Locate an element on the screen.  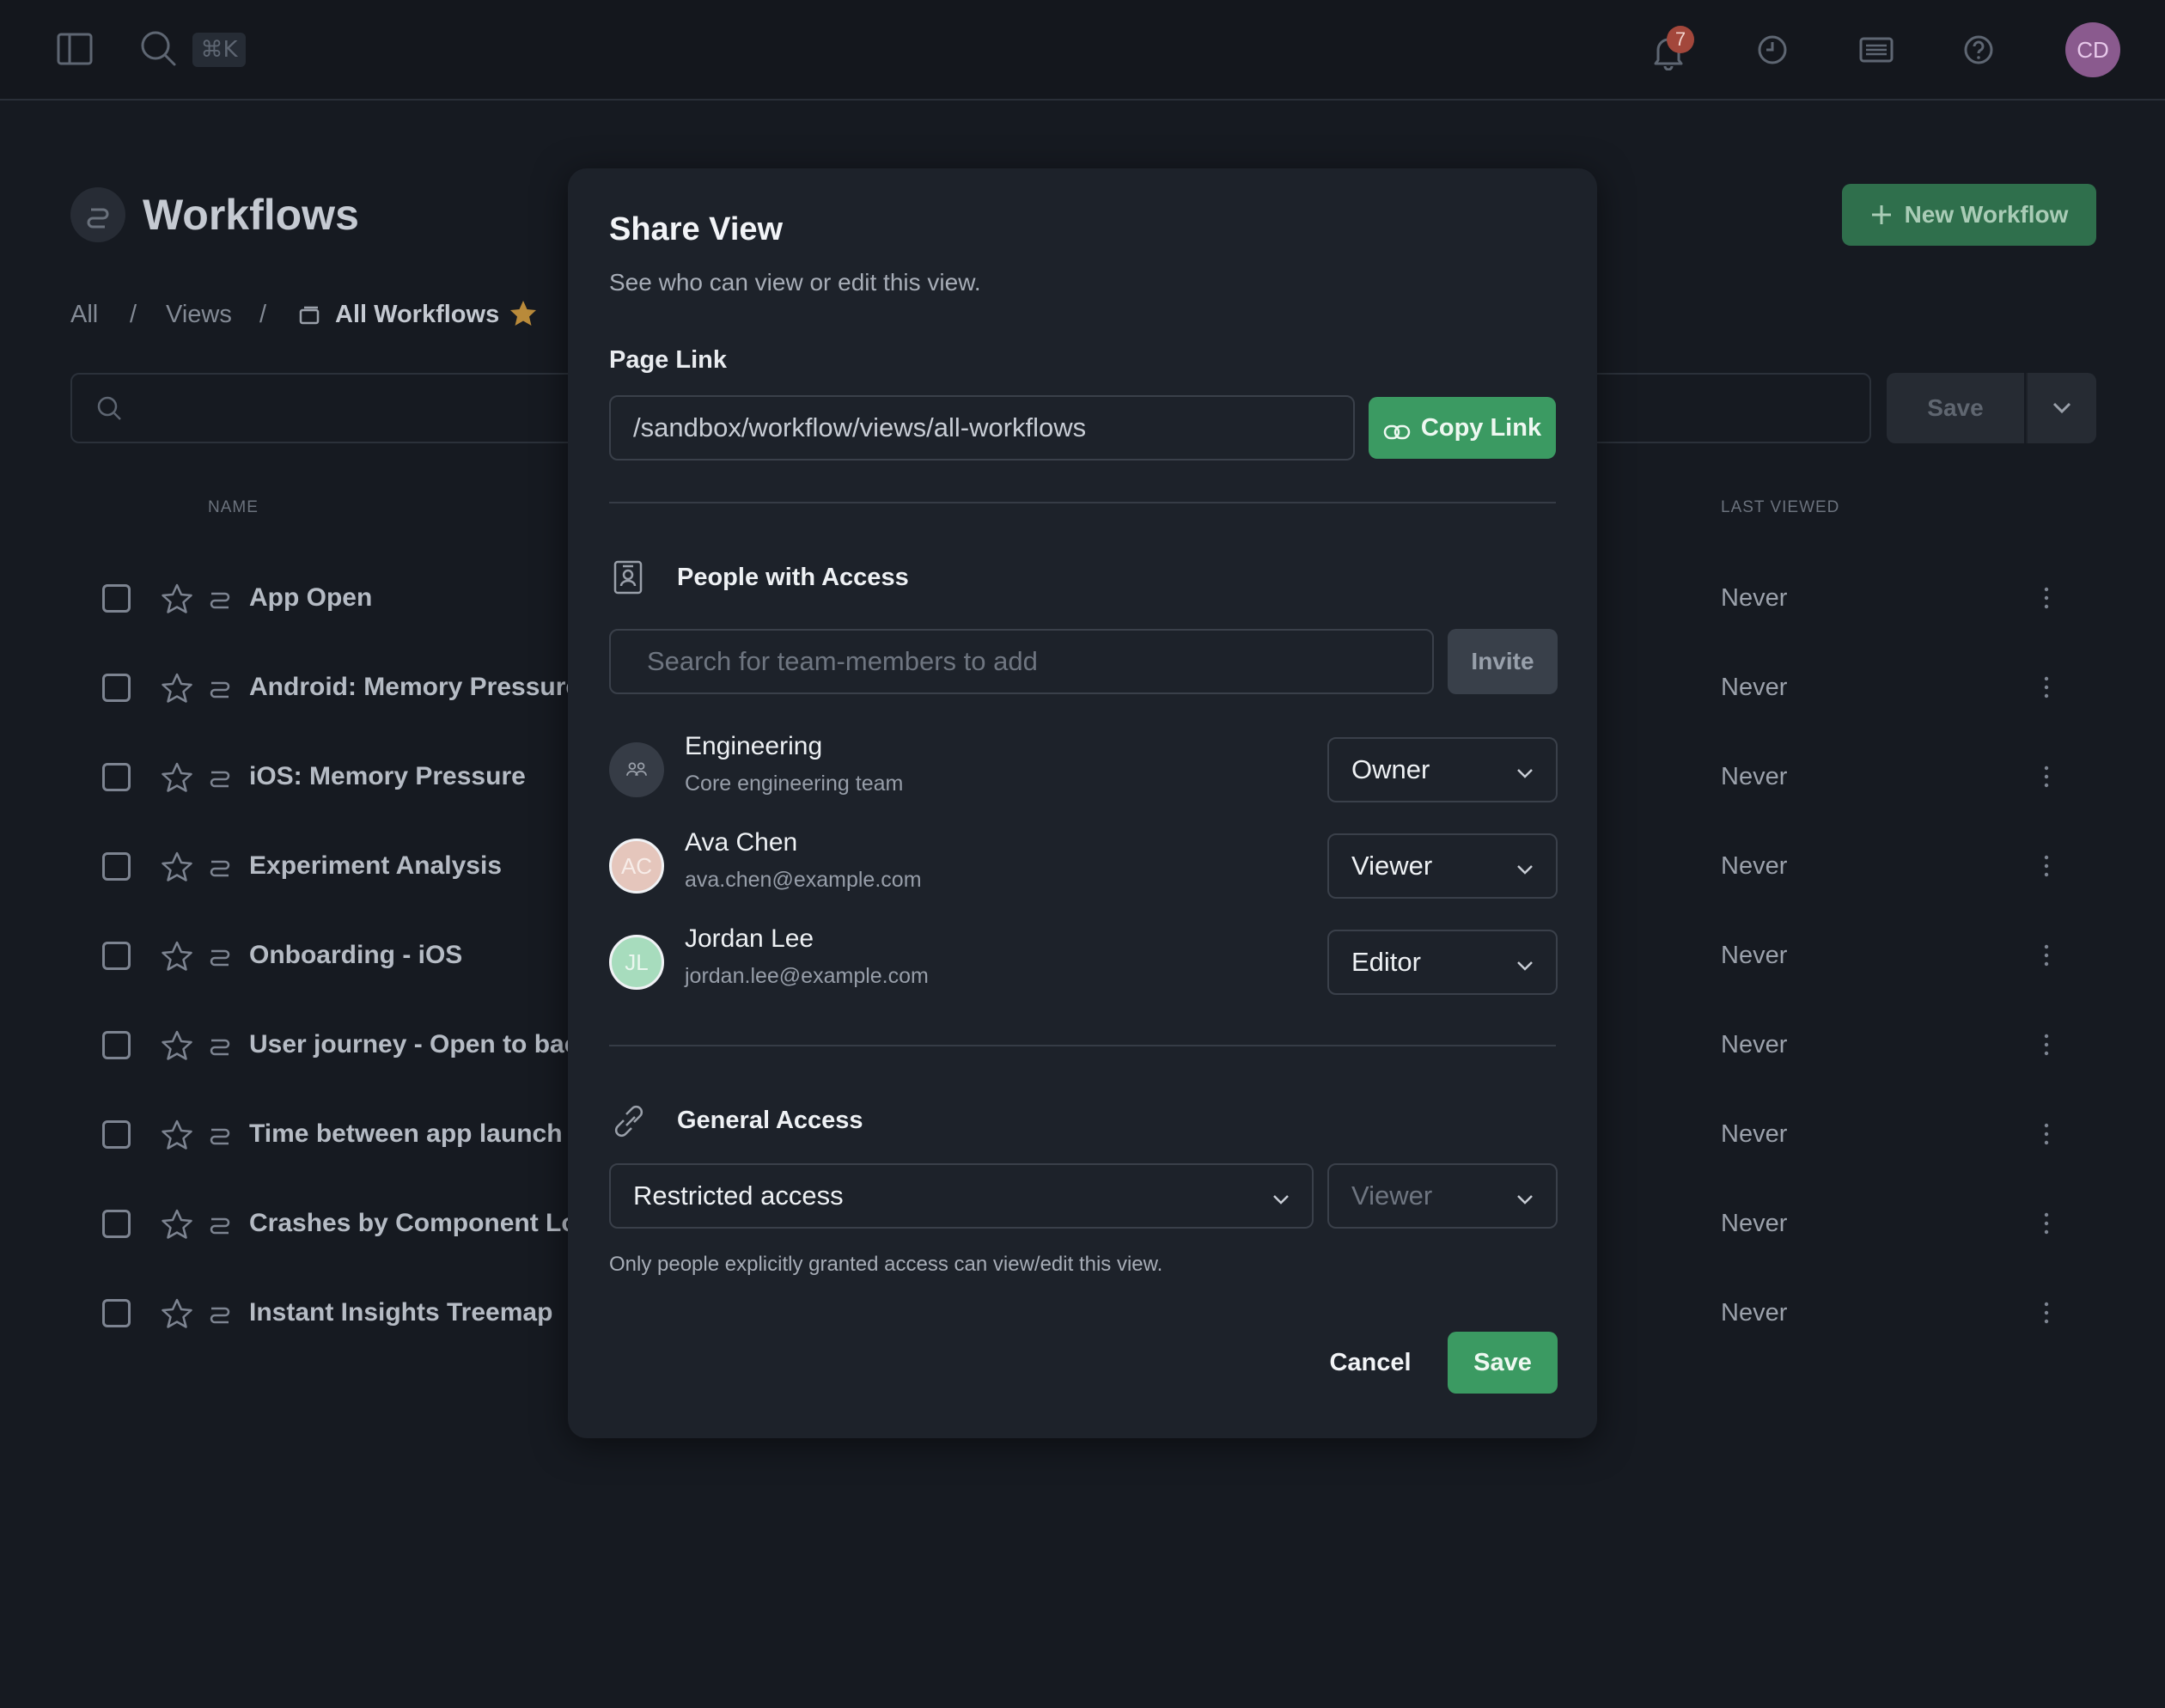
copy-link-button: Copy Link is located at coordinates (1462, 428).